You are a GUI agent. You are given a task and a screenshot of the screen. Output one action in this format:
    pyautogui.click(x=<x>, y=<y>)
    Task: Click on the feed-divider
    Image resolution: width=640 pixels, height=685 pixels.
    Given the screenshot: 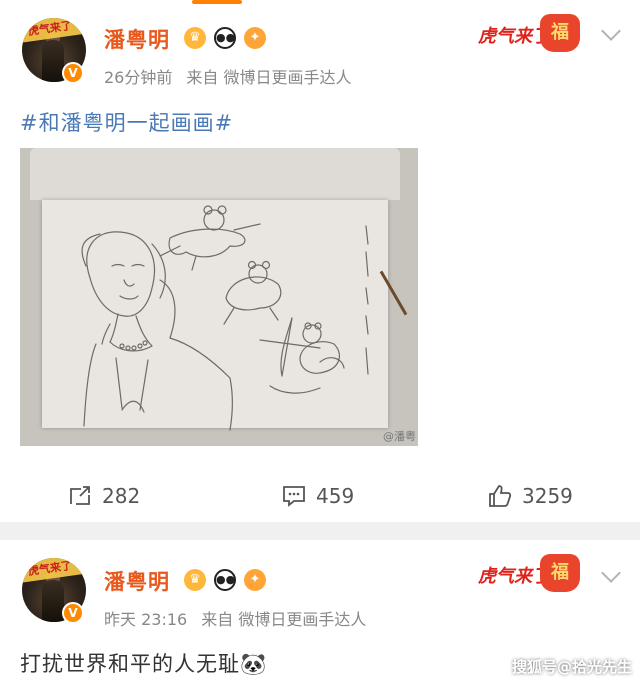 What is the action you would take?
    pyautogui.click(x=320, y=531)
    